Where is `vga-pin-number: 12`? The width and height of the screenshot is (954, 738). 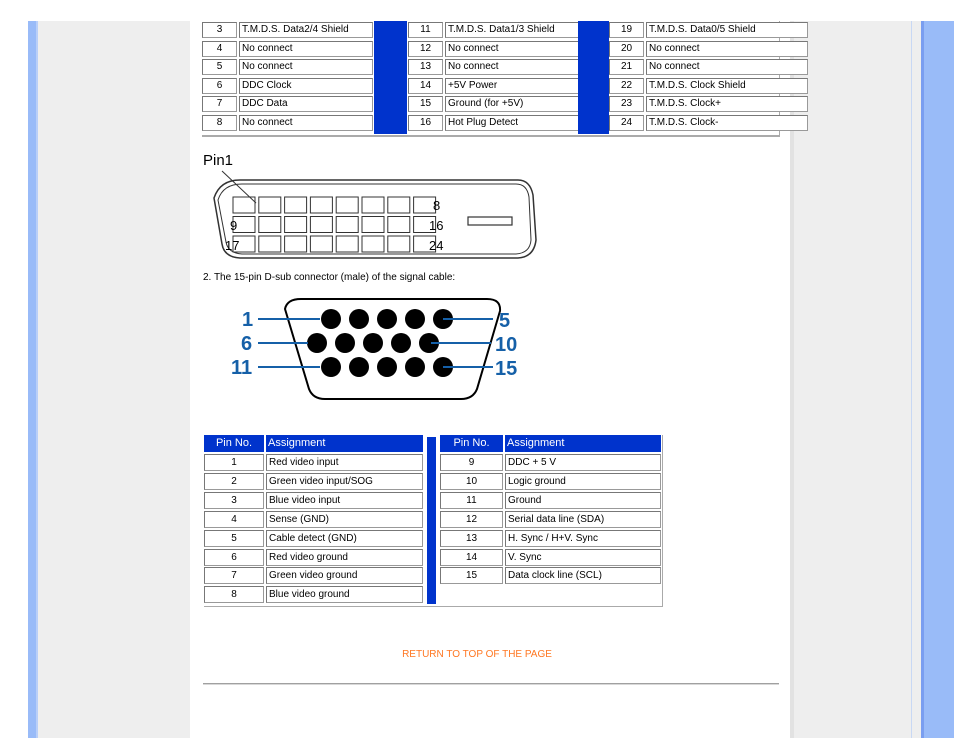 vga-pin-number: 12 is located at coordinates (471, 519).